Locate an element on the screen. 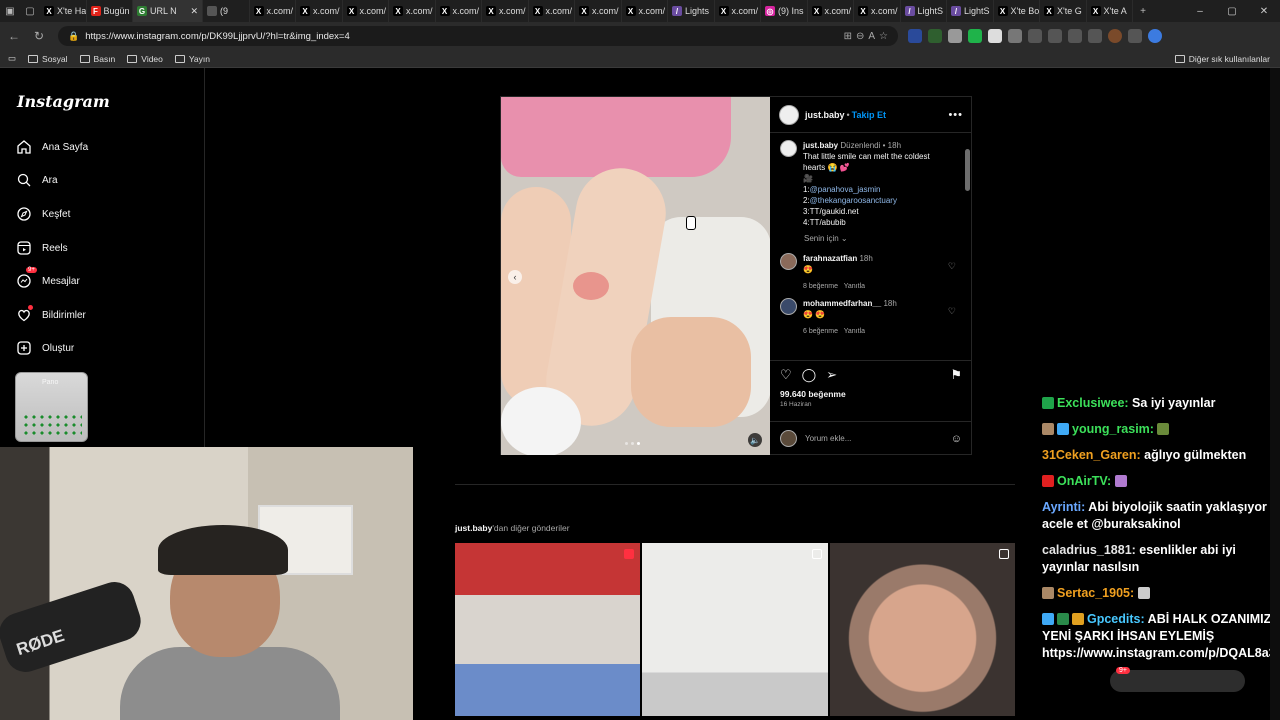  browser-tab: ◎ (9) Ins is located at coordinates (784, 11).